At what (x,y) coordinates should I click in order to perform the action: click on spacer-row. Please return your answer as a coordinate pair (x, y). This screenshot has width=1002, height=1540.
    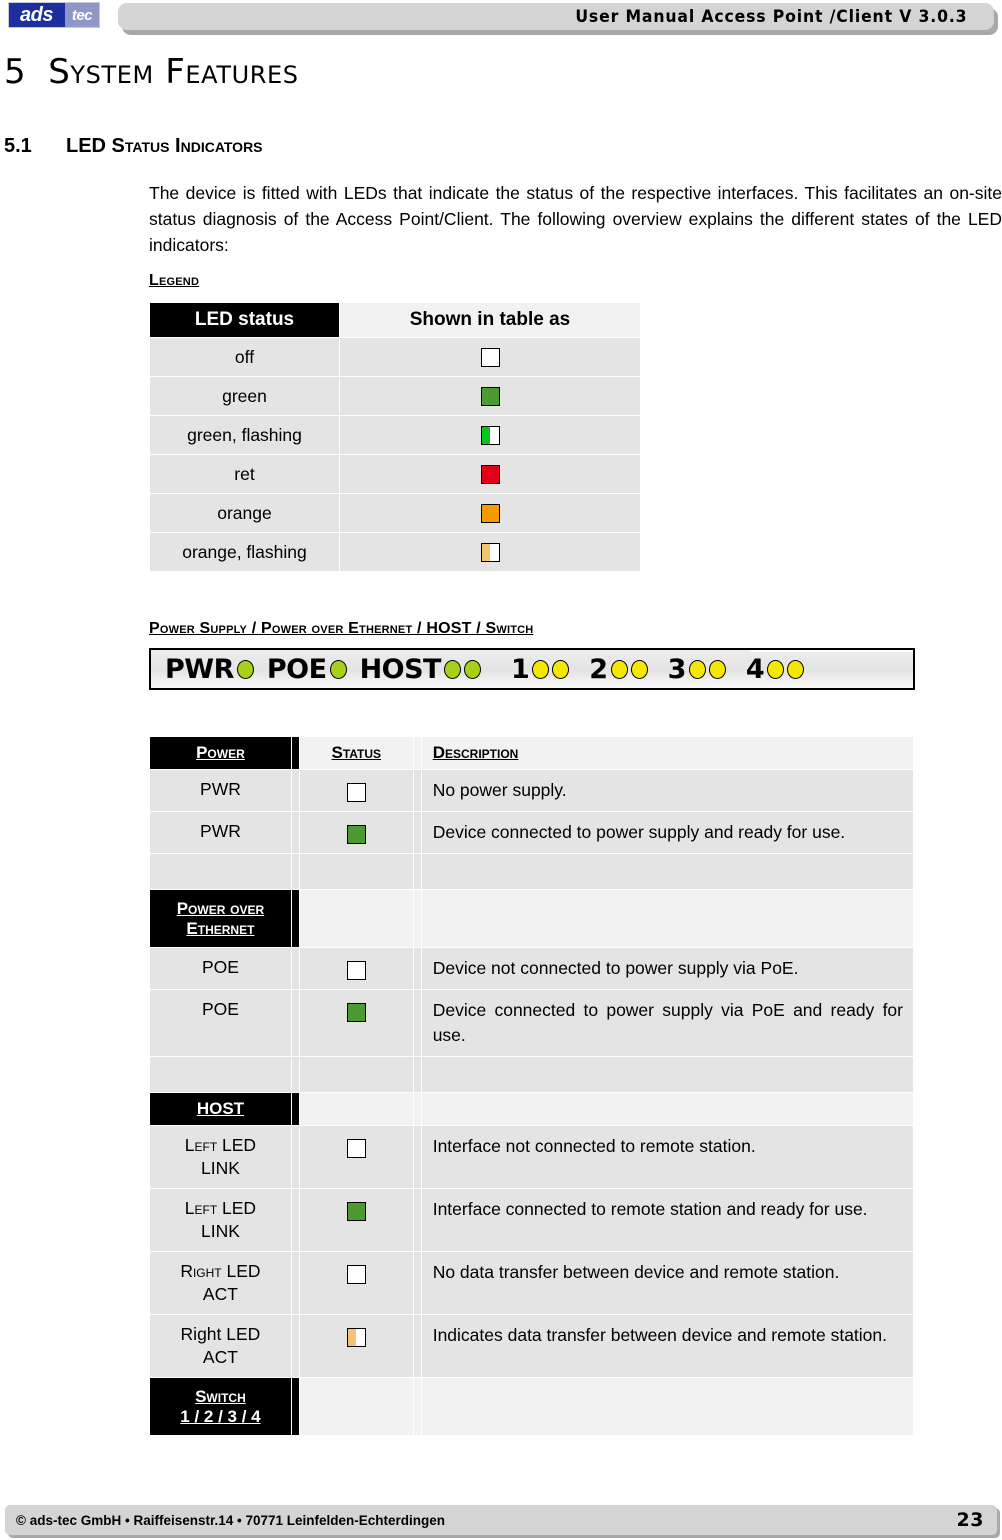
    Looking at the image, I should click on (532, 871).